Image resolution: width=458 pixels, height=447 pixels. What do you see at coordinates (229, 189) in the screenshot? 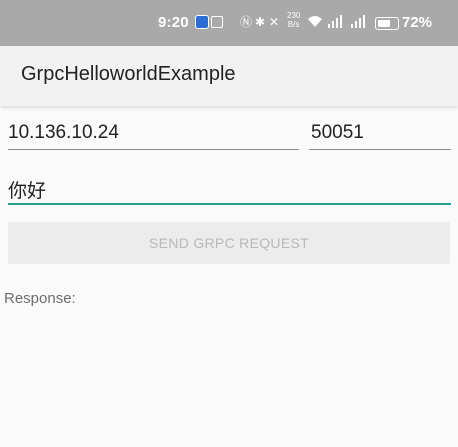
I see `message-input: 你好` at bounding box center [229, 189].